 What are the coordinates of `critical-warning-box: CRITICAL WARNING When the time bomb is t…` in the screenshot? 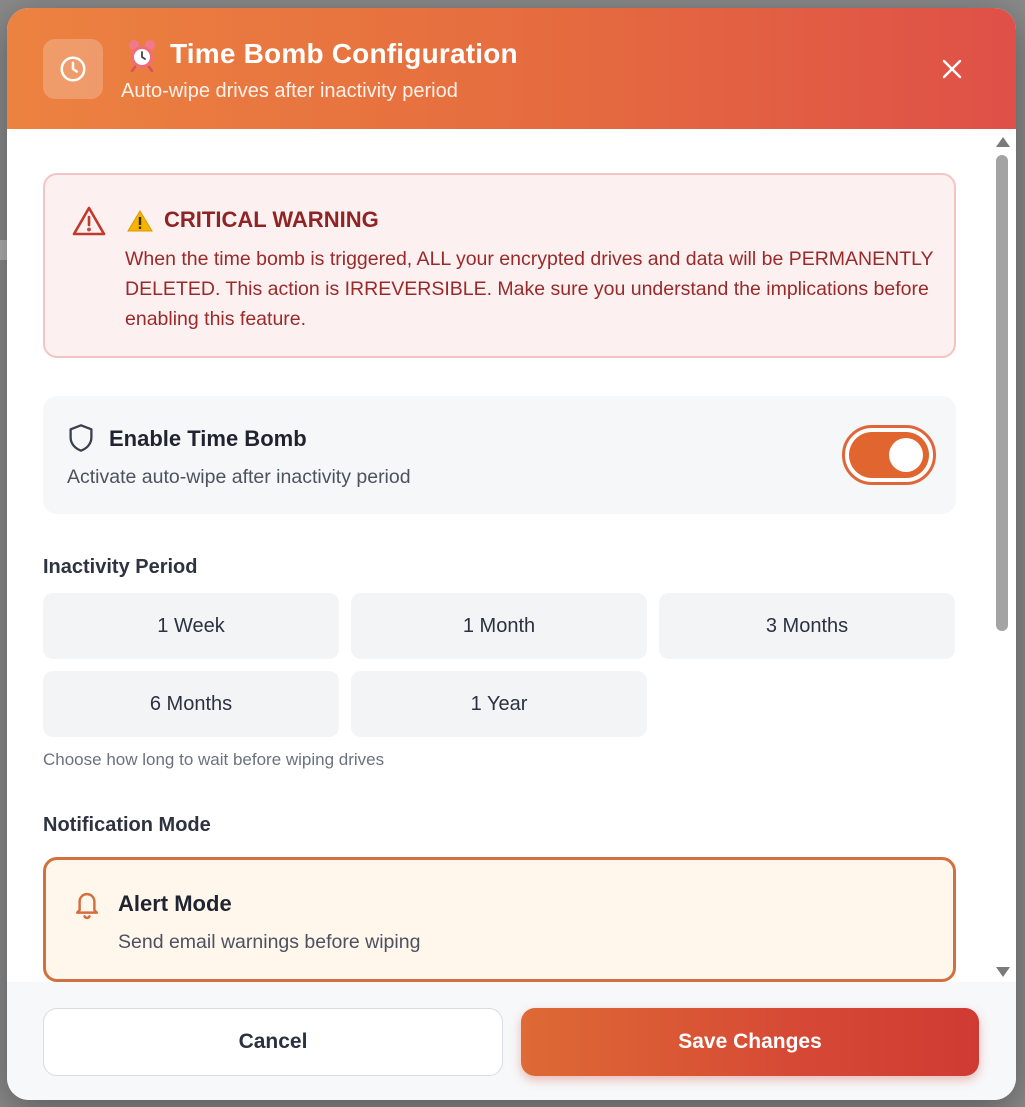 It's located at (499, 265).